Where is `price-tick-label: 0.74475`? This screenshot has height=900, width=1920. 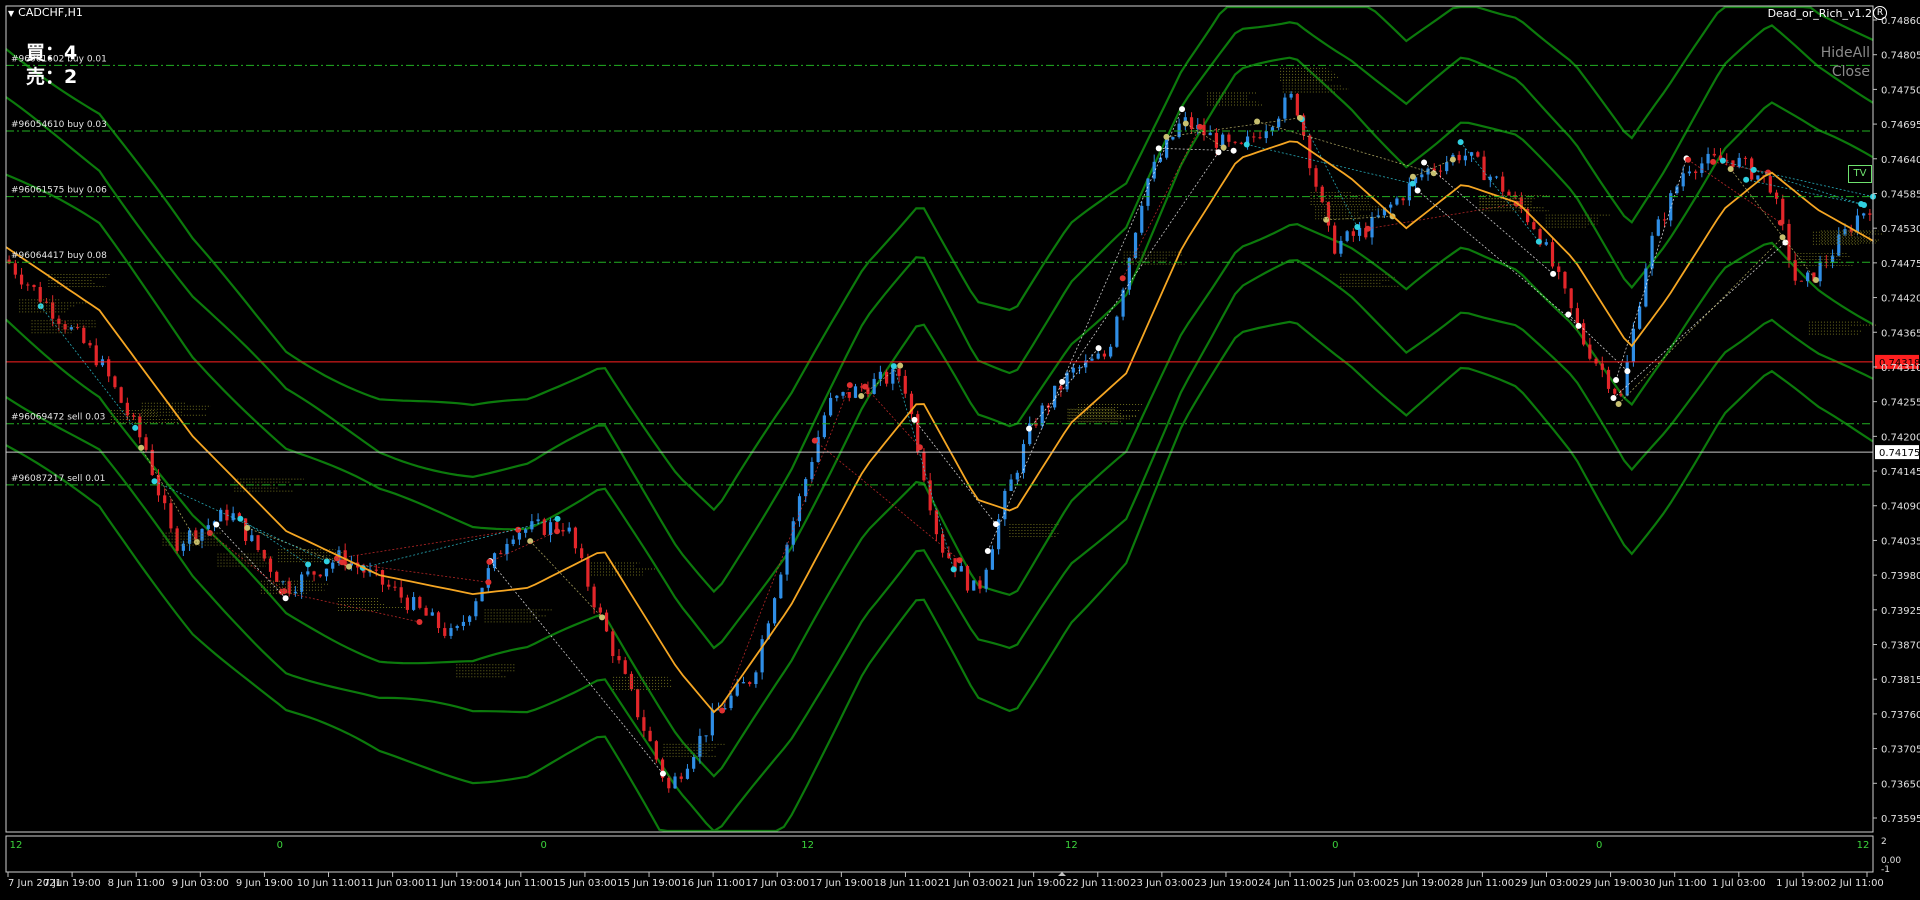
price-tick-label: 0.74475 is located at coordinates (1900, 264).